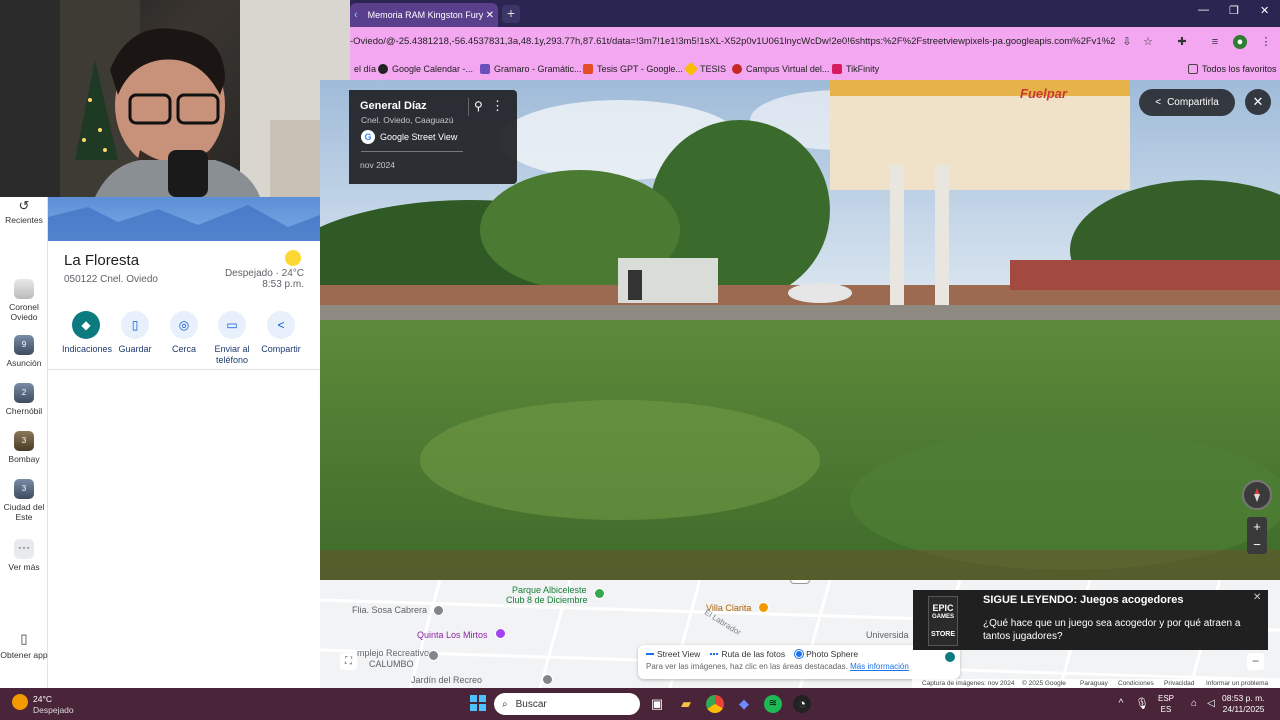 This screenshot has width=1280, height=720. I want to click on profile-avatar: ●, so click(1240, 42).